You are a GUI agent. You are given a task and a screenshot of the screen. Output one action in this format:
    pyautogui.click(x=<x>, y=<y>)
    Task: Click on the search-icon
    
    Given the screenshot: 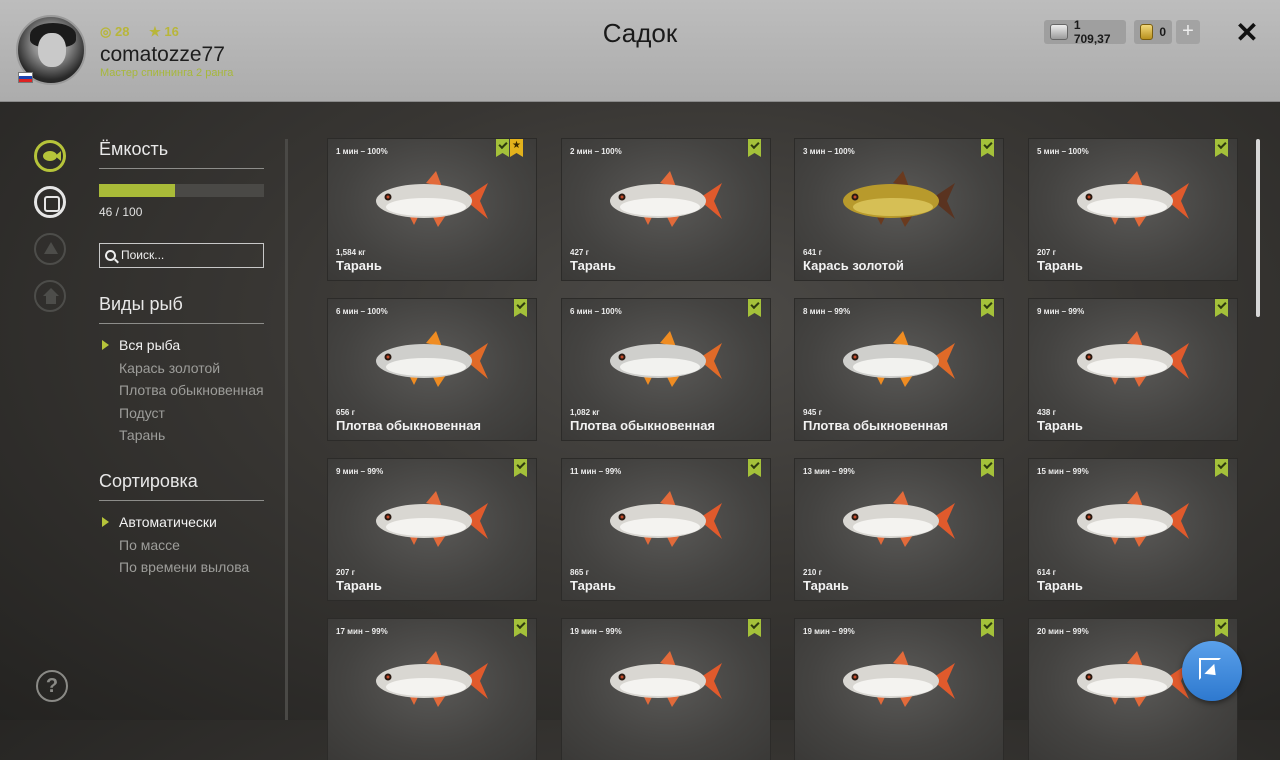 What is the action you would take?
    pyautogui.click(x=110, y=255)
    